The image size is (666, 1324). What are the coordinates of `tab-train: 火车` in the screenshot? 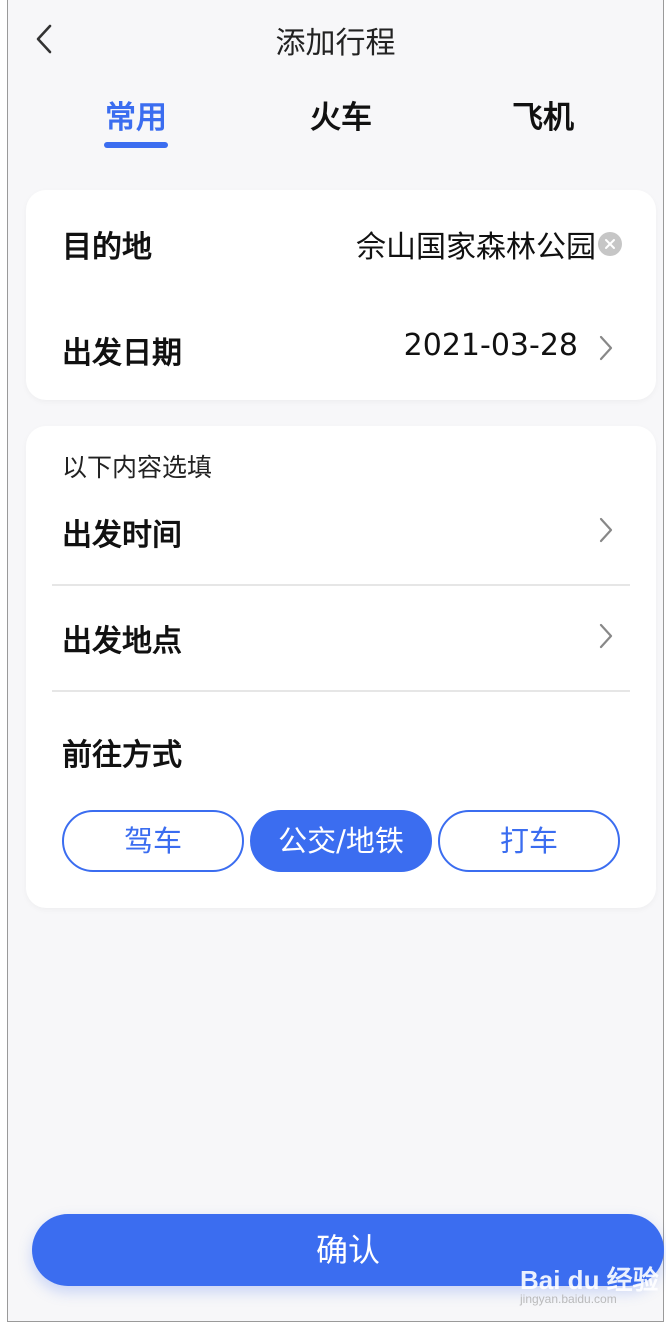 It's located at (341, 114).